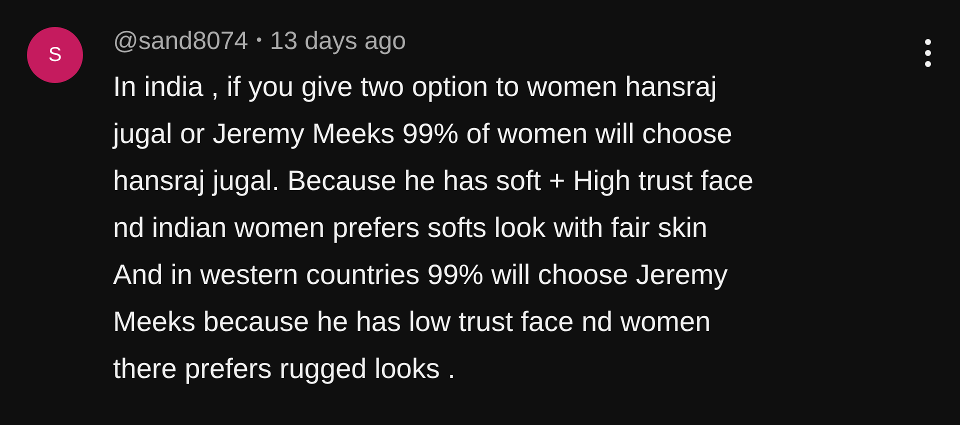  I want to click on timestamp: 13 days ago, so click(338, 41).